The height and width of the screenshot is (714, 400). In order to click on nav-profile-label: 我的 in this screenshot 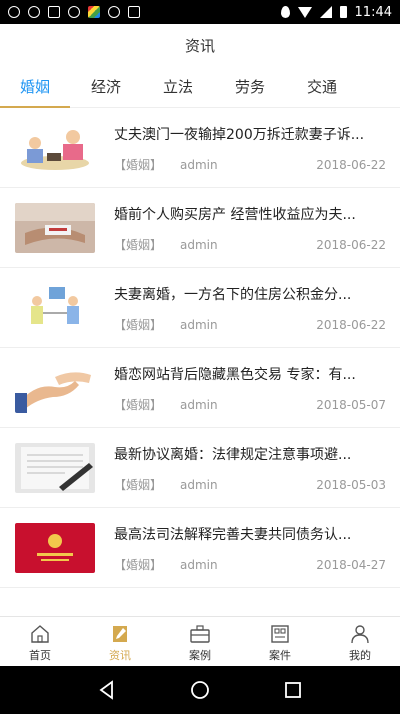, I will do `click(360, 655)`.